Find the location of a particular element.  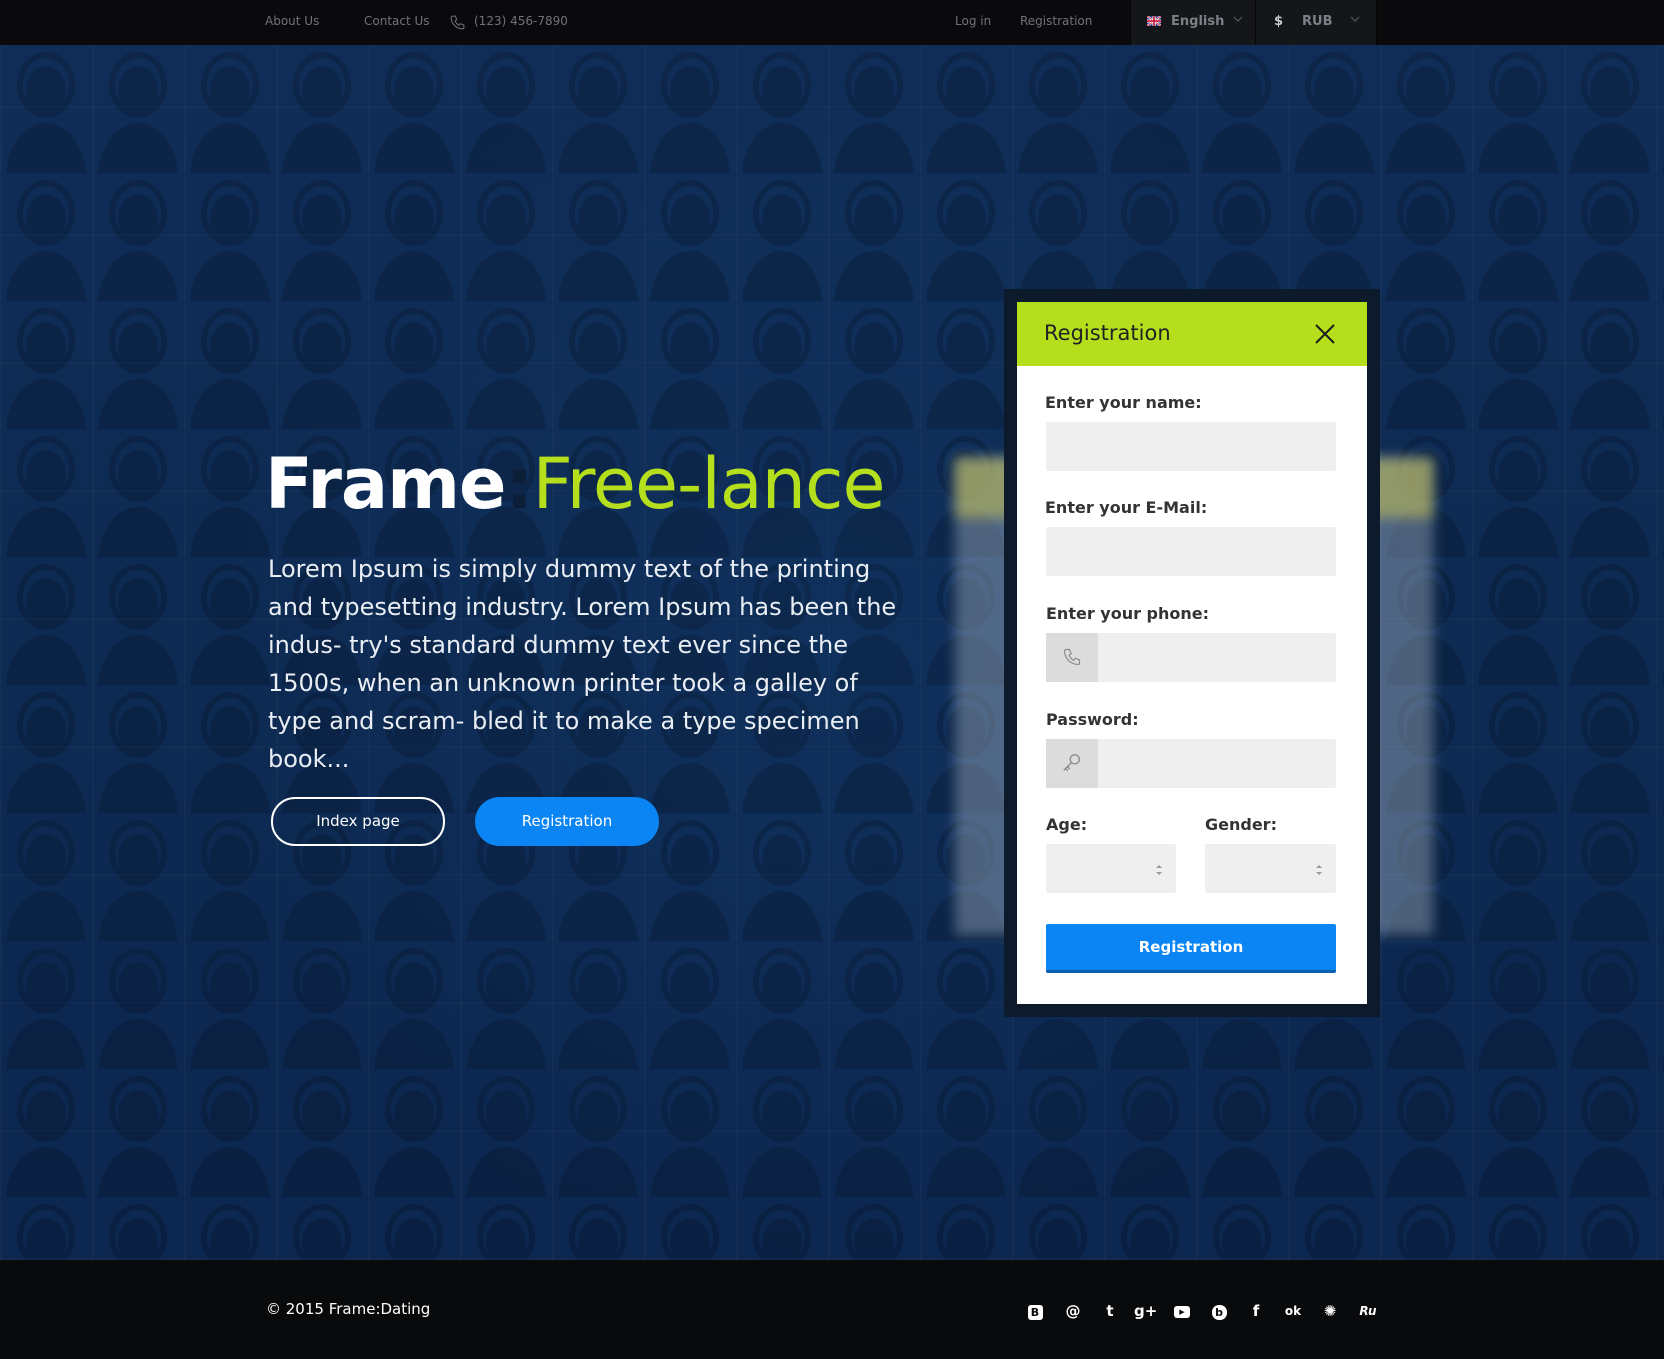

vk-icon: B is located at coordinates (1035, 1311).